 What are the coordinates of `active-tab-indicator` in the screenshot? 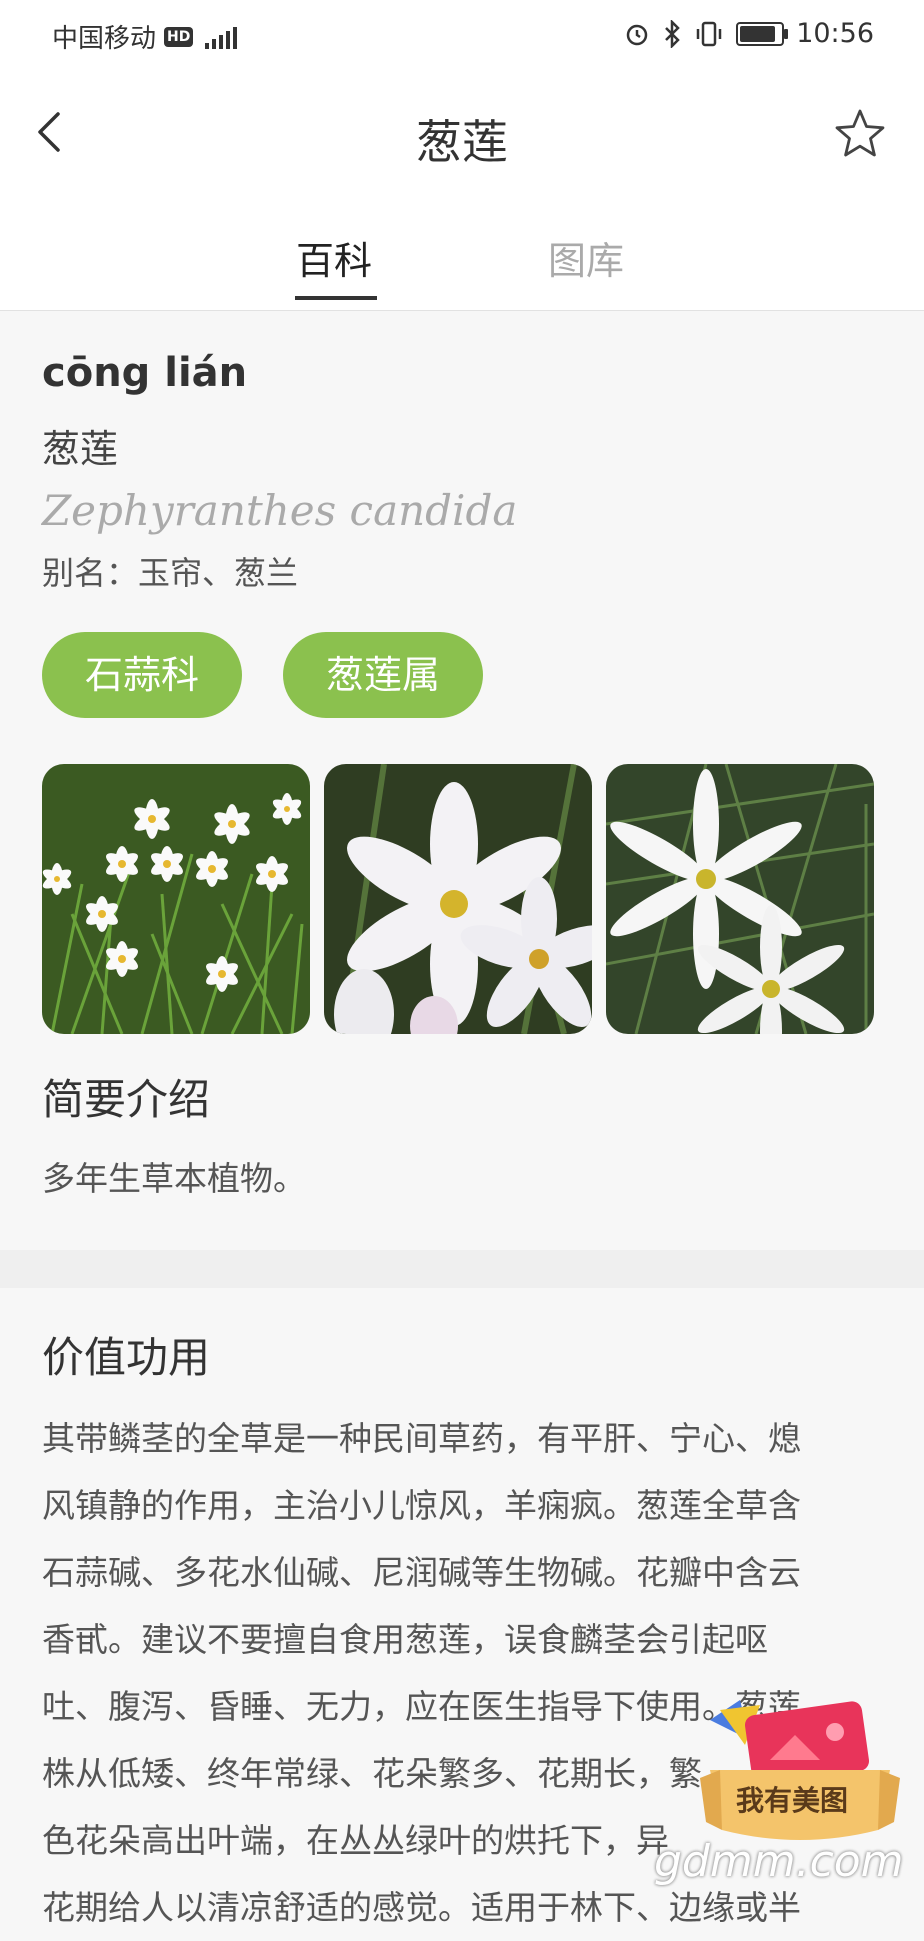 It's located at (336, 298).